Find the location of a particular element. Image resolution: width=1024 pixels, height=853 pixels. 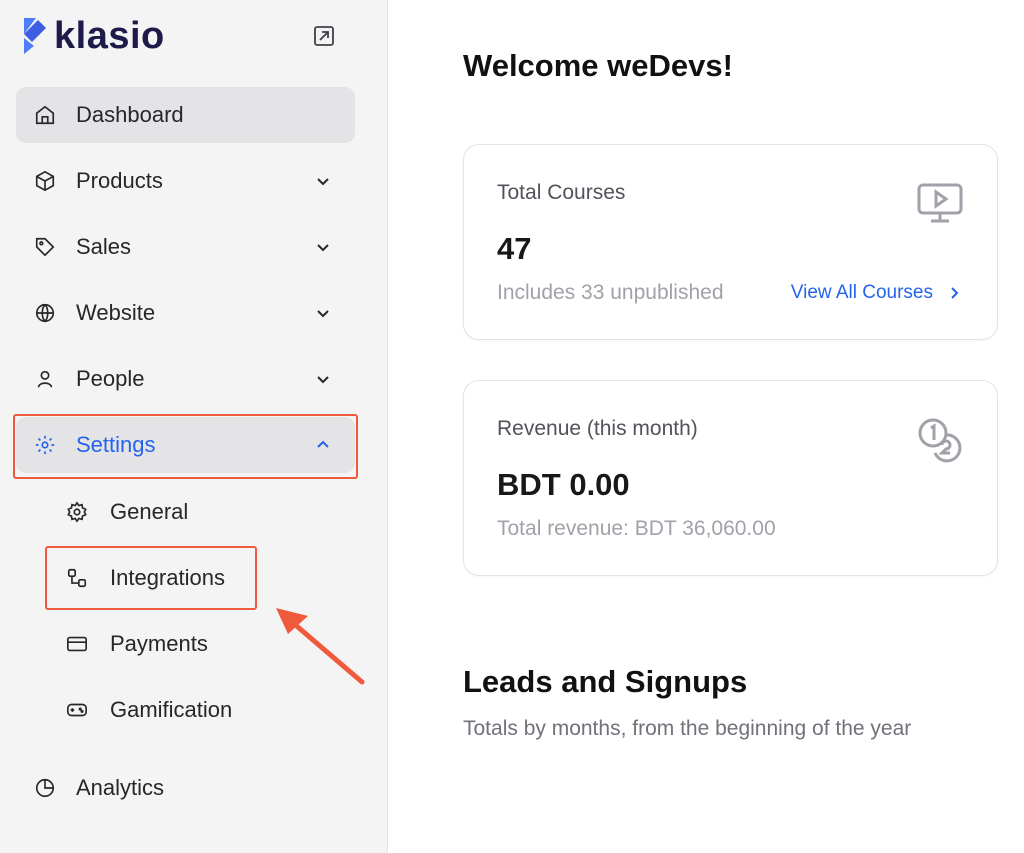

coins-icon is located at coordinates (940, 440).